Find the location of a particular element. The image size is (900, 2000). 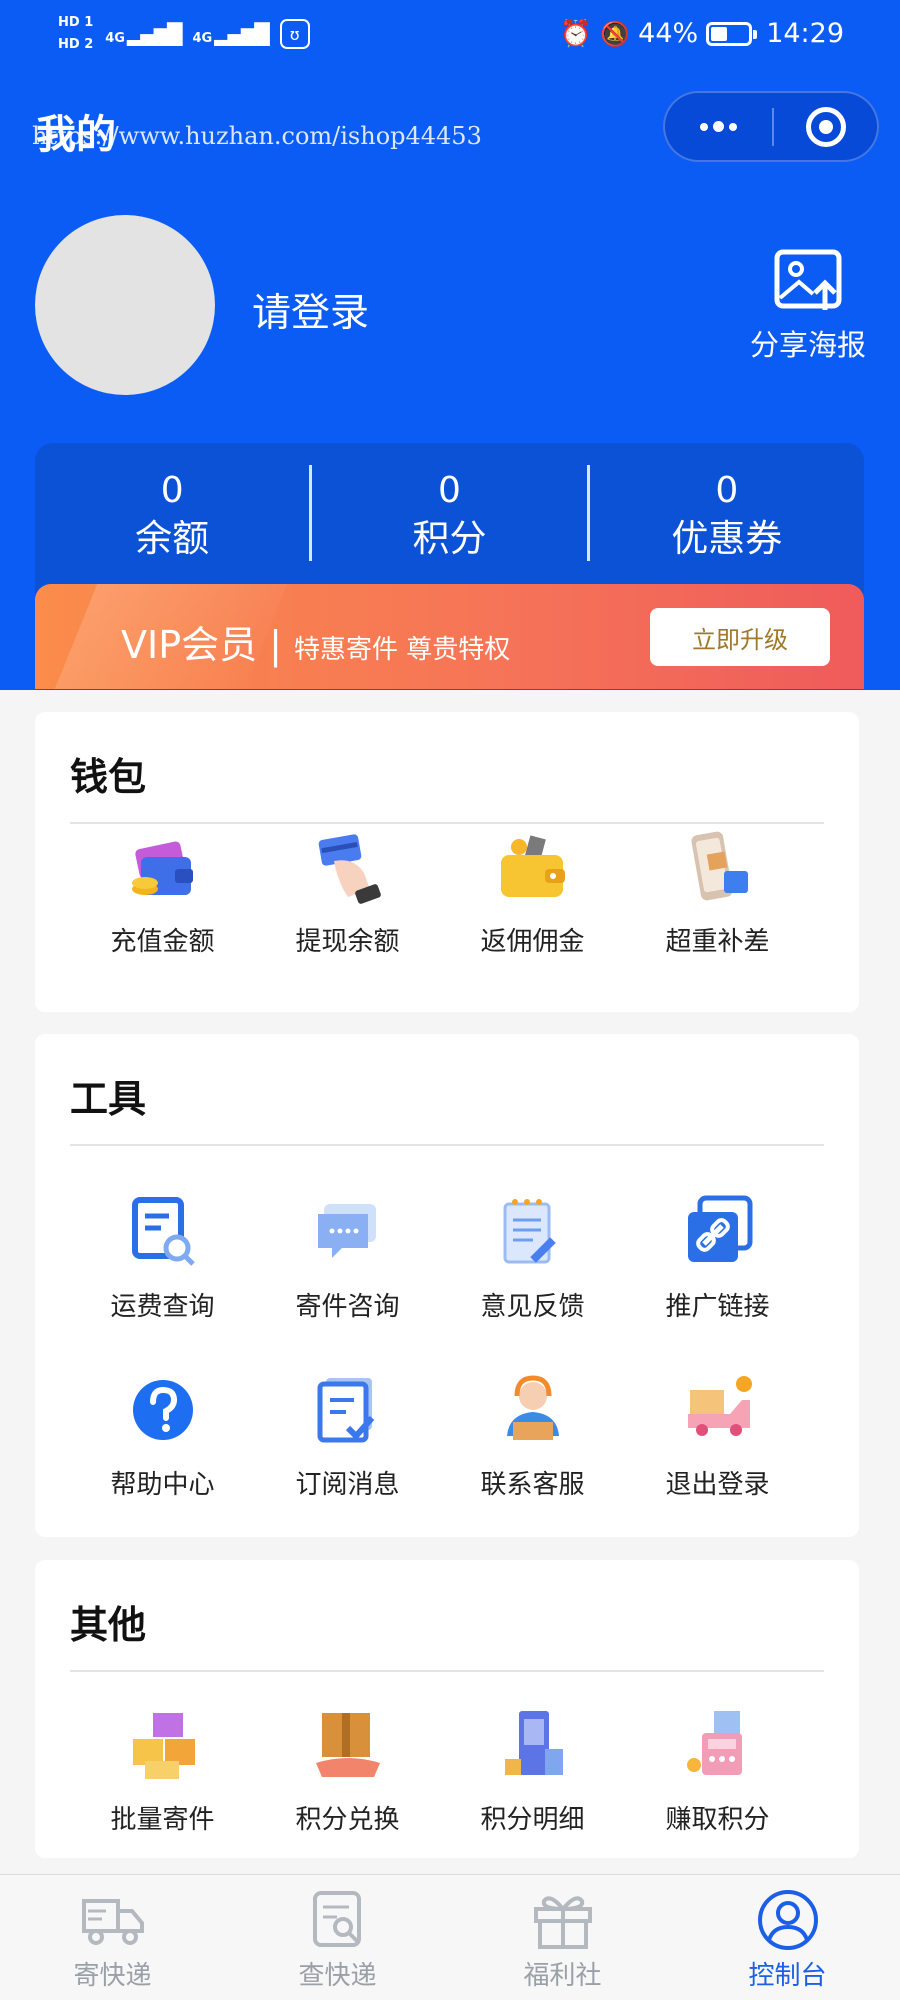

signal-1: 4G ▂▄▆█ is located at coordinates (144, 34).